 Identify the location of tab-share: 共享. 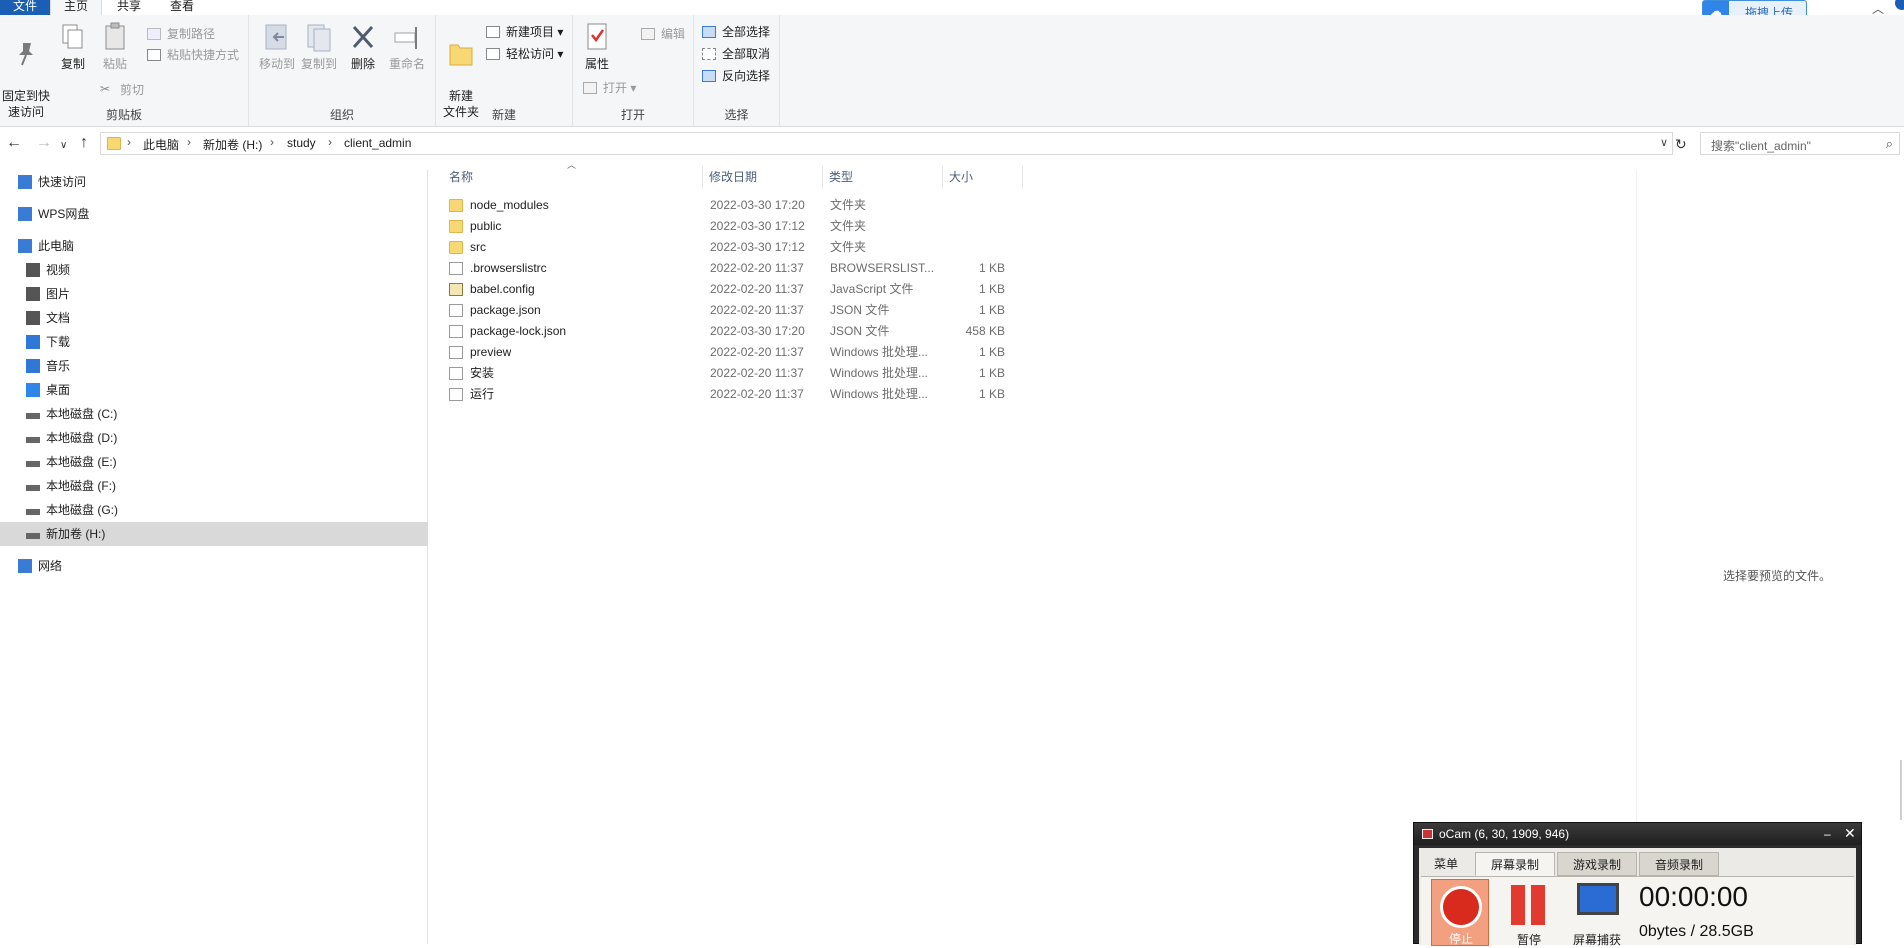
(129, 7).